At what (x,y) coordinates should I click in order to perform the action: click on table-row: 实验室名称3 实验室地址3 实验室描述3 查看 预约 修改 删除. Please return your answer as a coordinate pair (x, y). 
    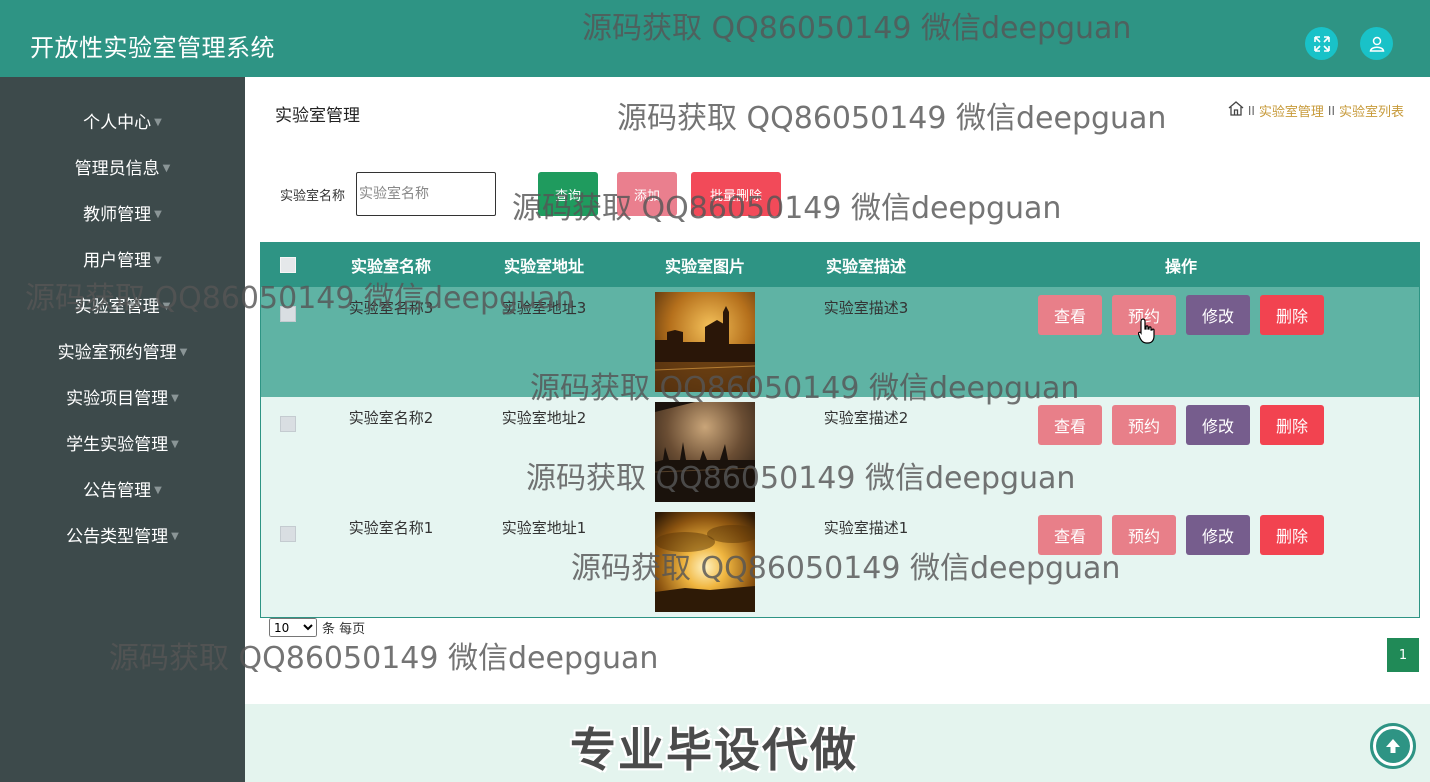
    Looking at the image, I should click on (840, 342).